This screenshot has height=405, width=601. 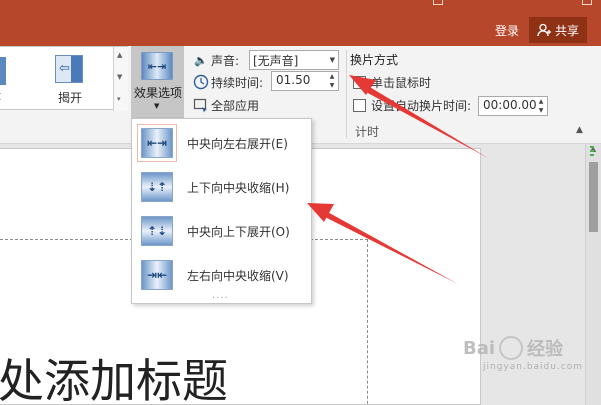 I want to click on split-vertical-in-icon: ⇣⇡, so click(x=157, y=187).